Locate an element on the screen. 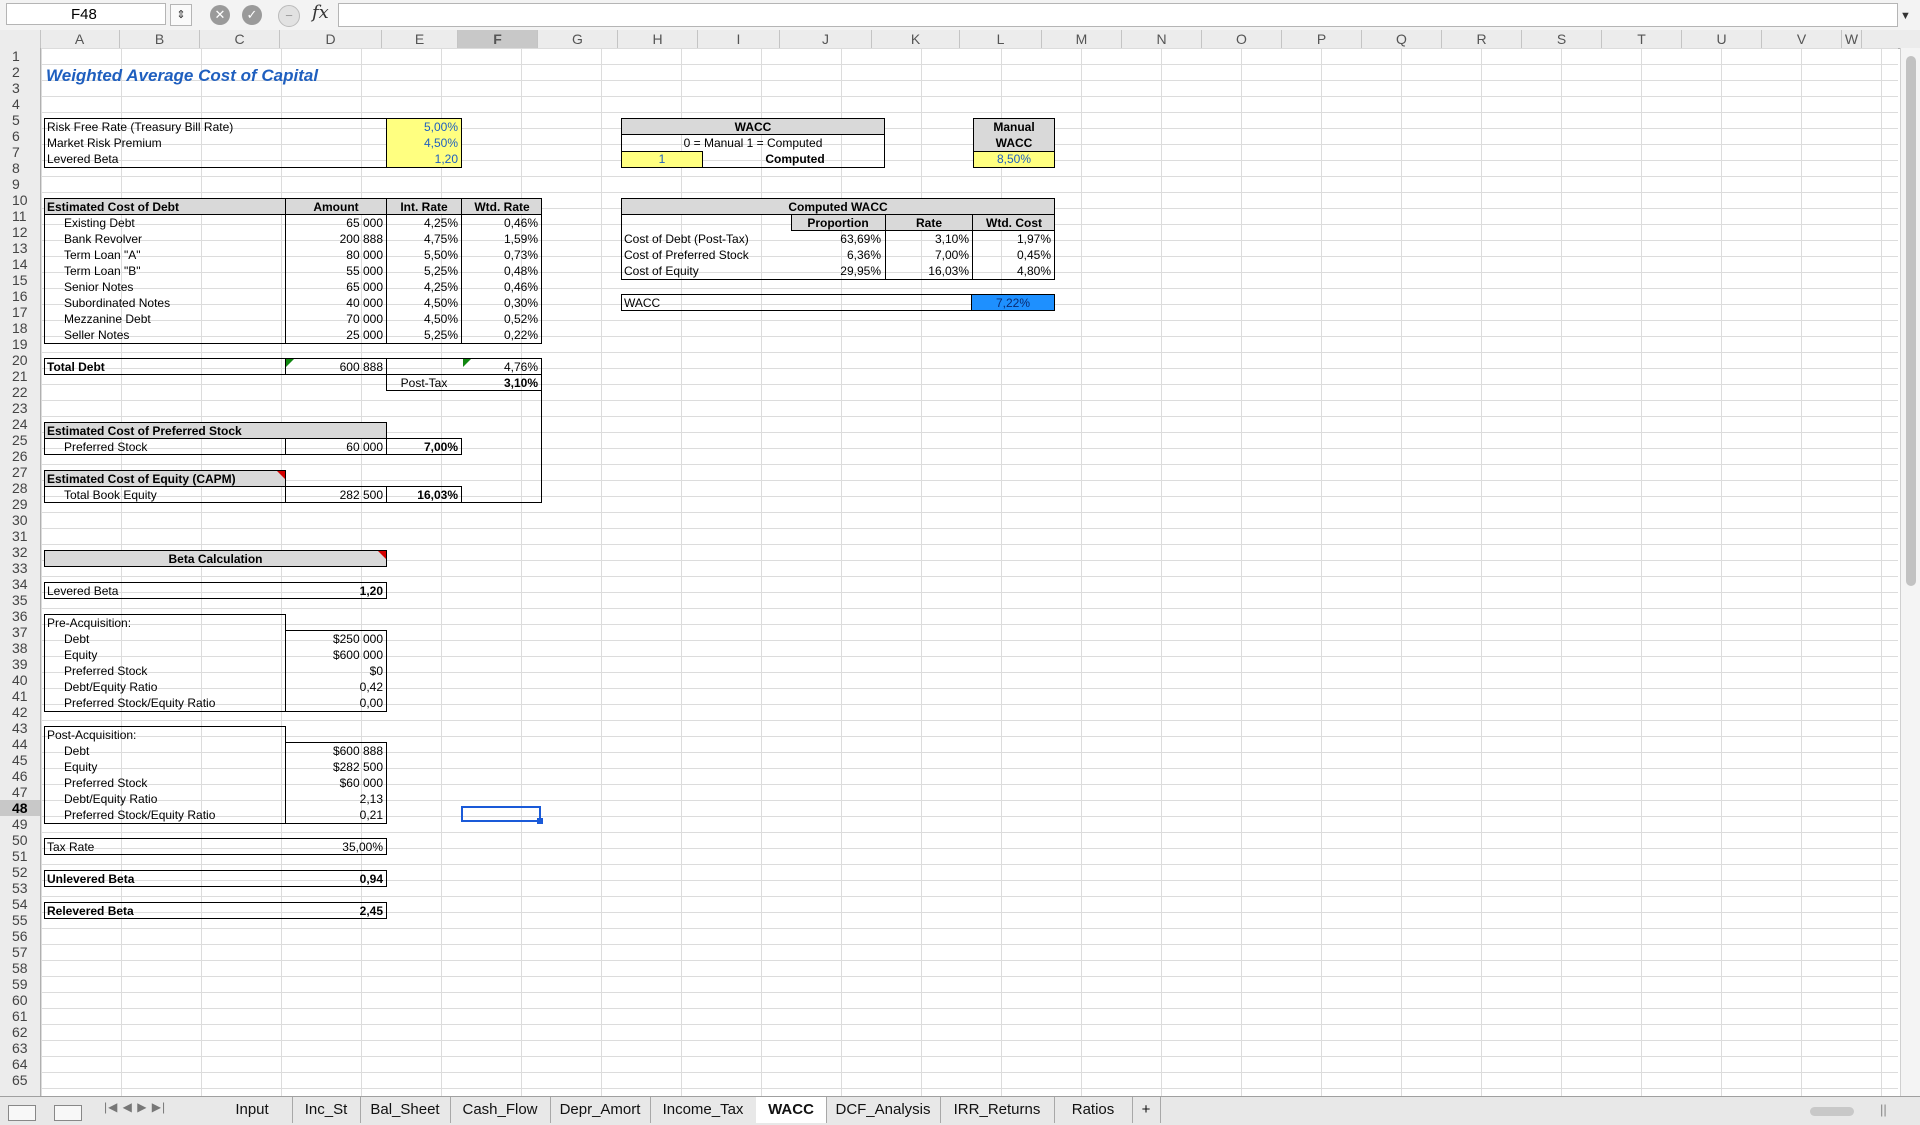 The height and width of the screenshot is (1125, 1920). row-header-55: 55 is located at coordinates (23, 920).